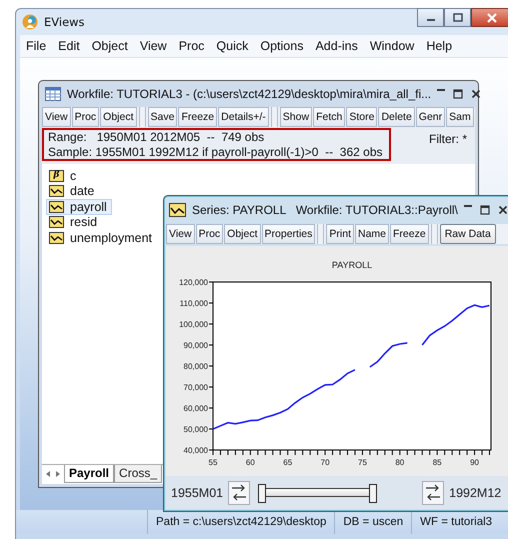 Image resolution: width=508 pixels, height=539 pixels. I want to click on toolbar-button: Details+/-, so click(243, 117).